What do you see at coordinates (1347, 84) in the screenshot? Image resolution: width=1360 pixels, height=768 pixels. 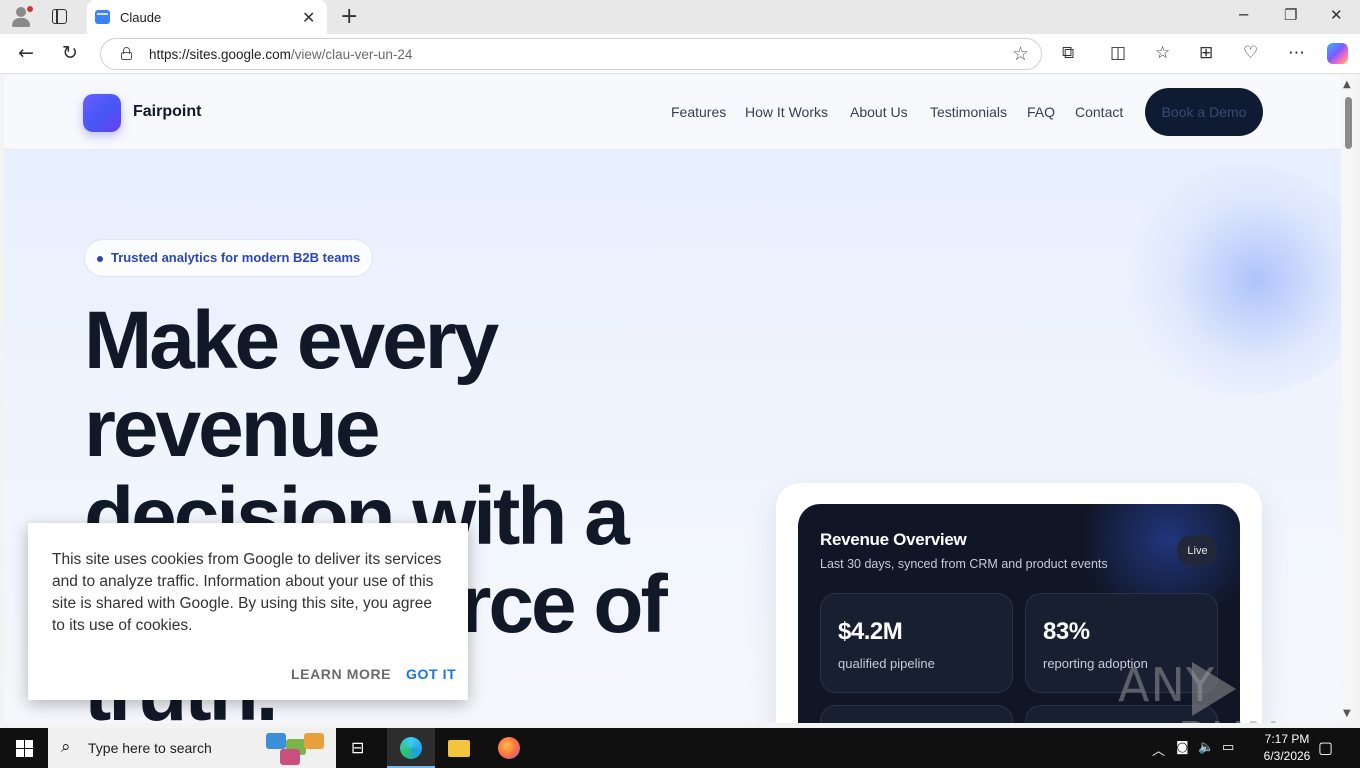 I see `scroll-up-icon: ▲` at bounding box center [1347, 84].